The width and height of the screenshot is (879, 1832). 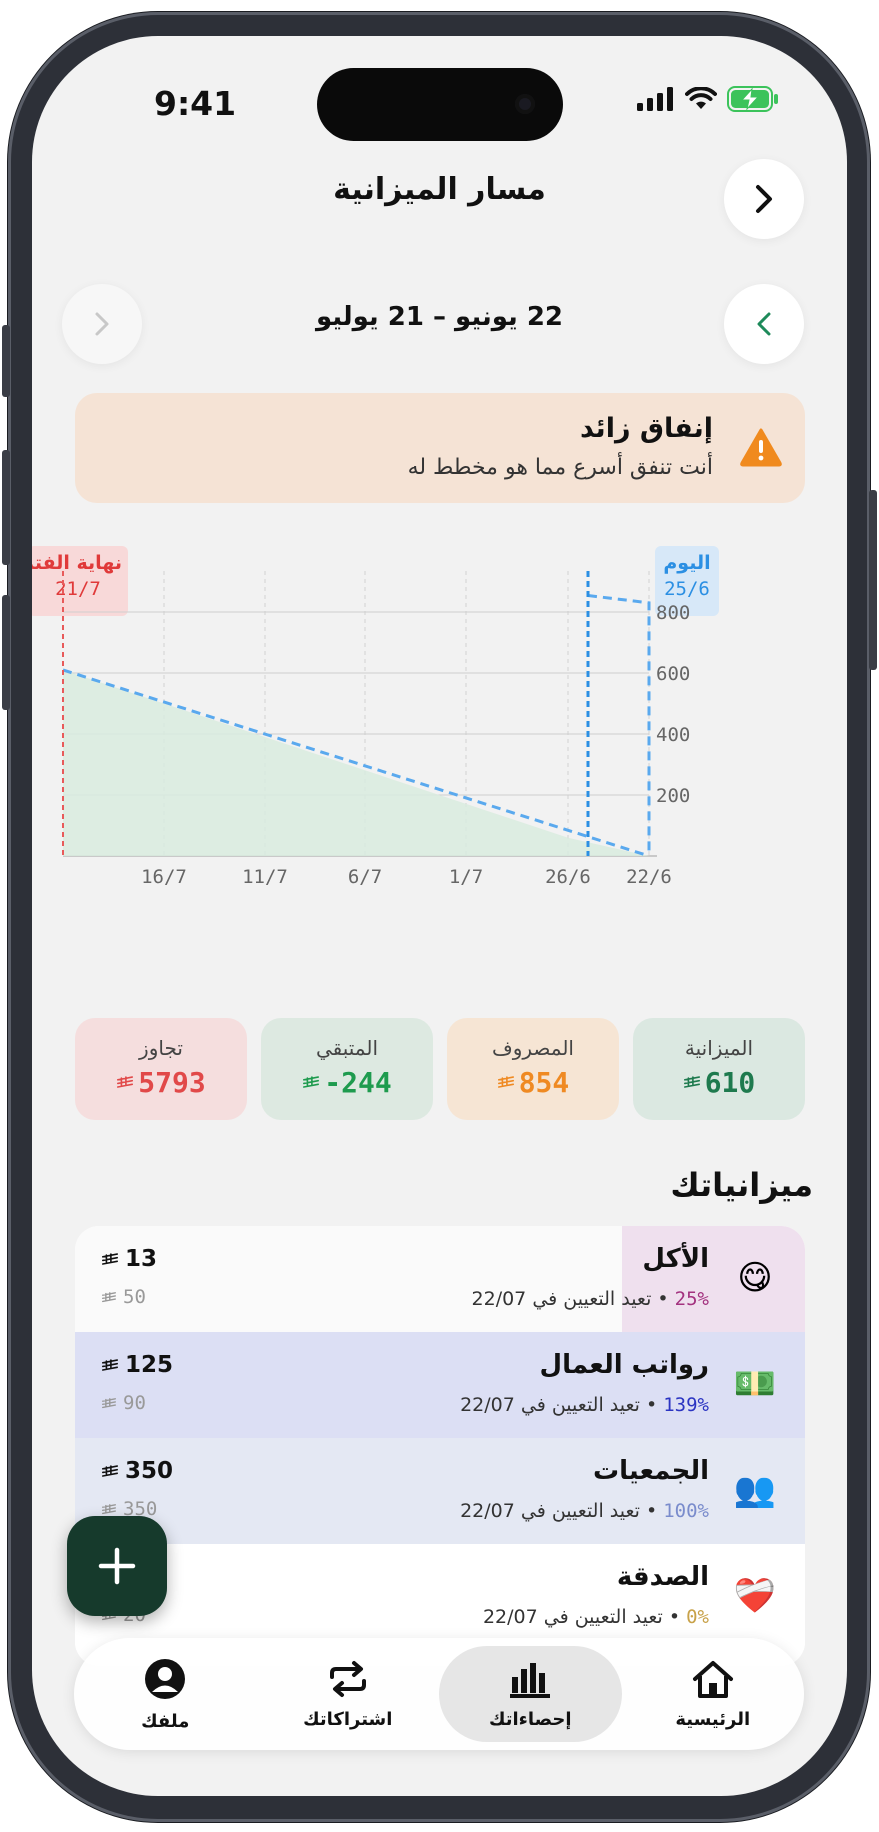 I want to click on budget-name: الجمعيات, so click(x=650, y=1471).